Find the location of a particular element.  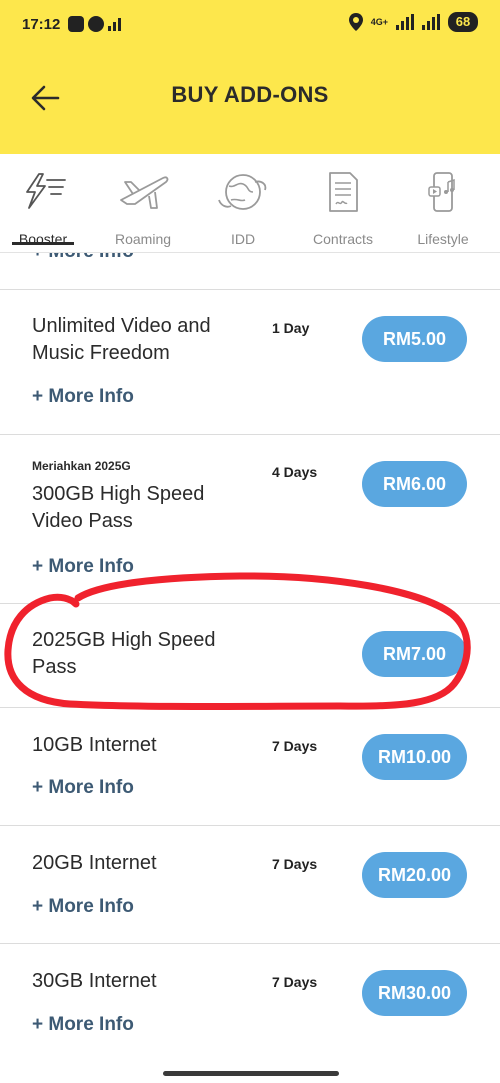

location-icon is located at coordinates (355, 22).